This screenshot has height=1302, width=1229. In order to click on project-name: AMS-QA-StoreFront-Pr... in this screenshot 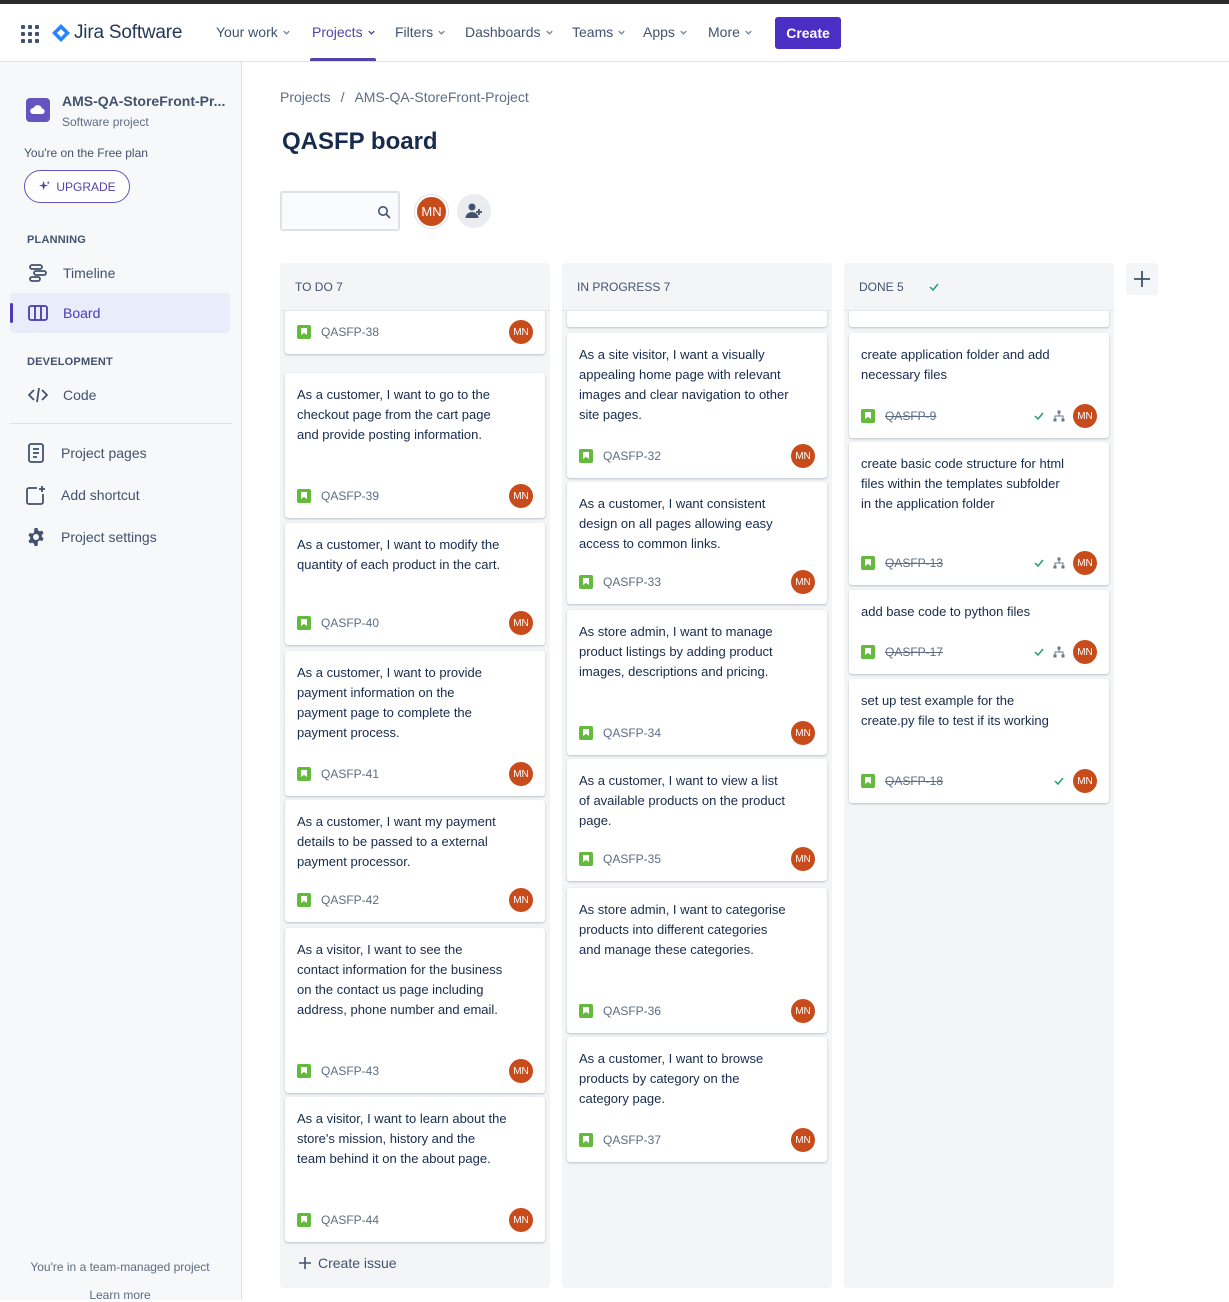, I will do `click(147, 101)`.